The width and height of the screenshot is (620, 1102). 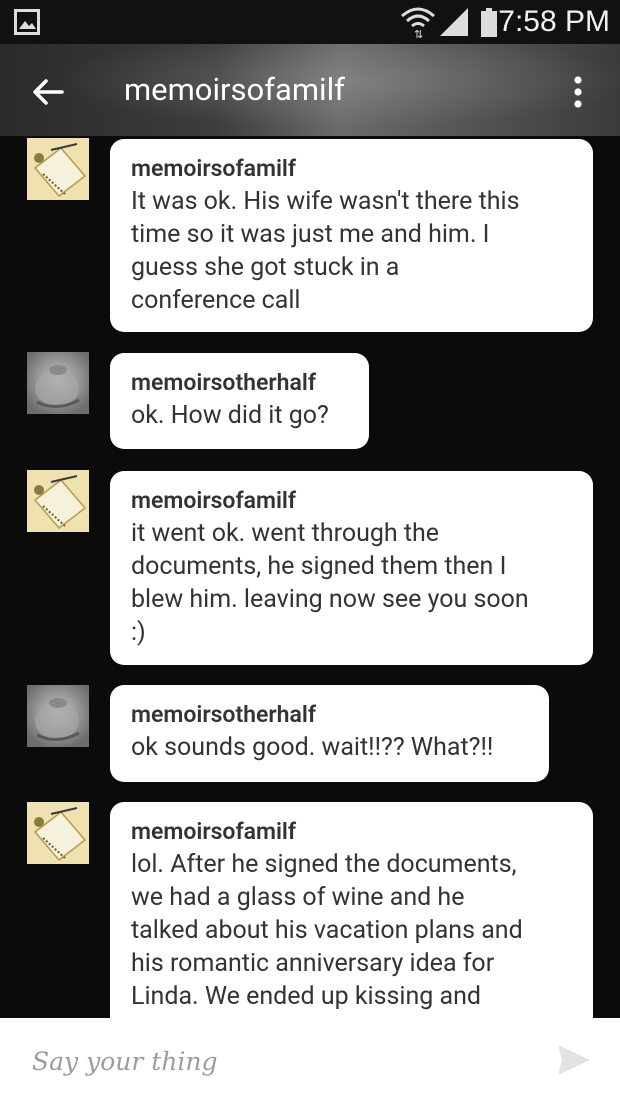 I want to click on message-text: ok sounds good. wait!!?? What?!!, so click(x=312, y=747).